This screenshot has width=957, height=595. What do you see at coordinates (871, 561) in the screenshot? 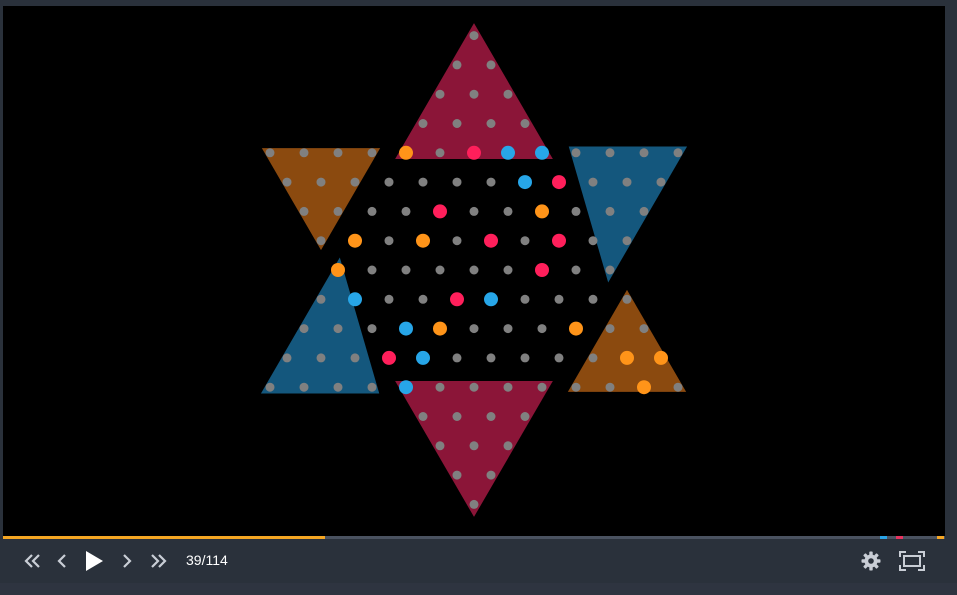
I see `settings-button` at bounding box center [871, 561].